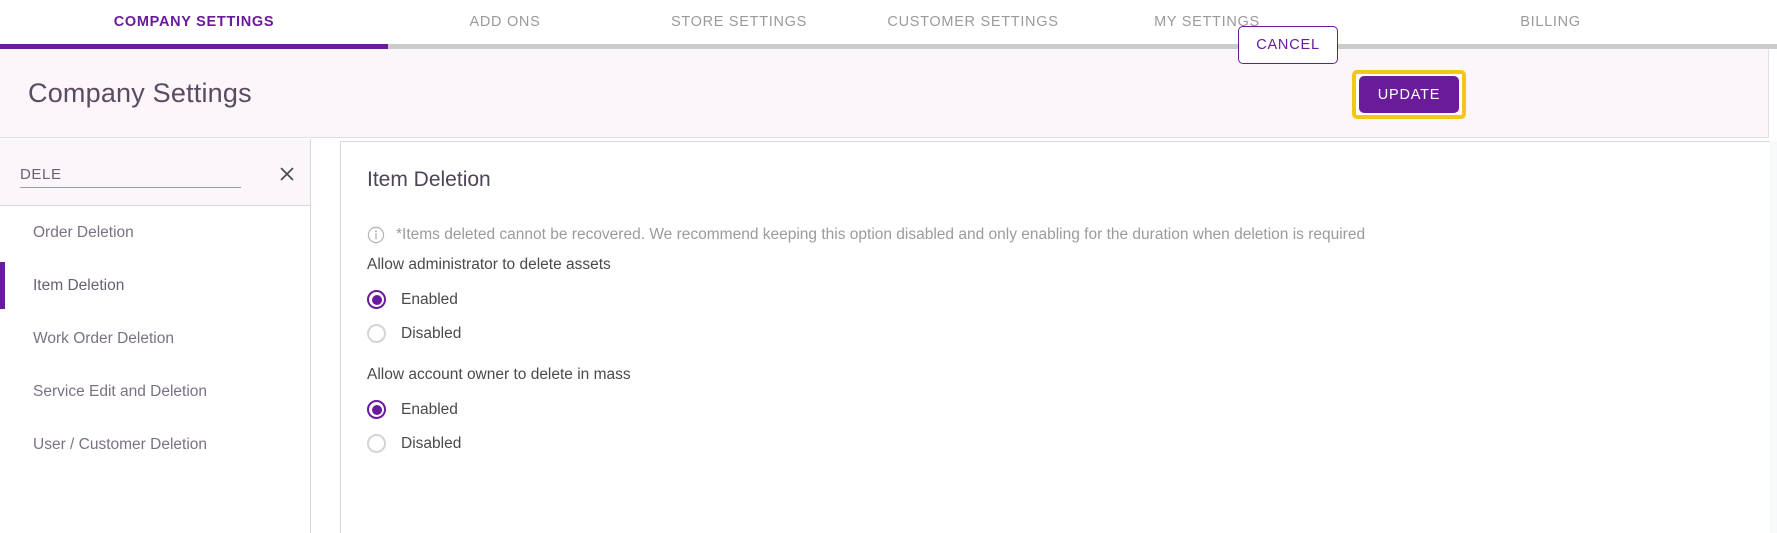 The image size is (1777, 533). I want to click on tab-customer-settings: CUSTOMER SETTINGS, so click(973, 22).